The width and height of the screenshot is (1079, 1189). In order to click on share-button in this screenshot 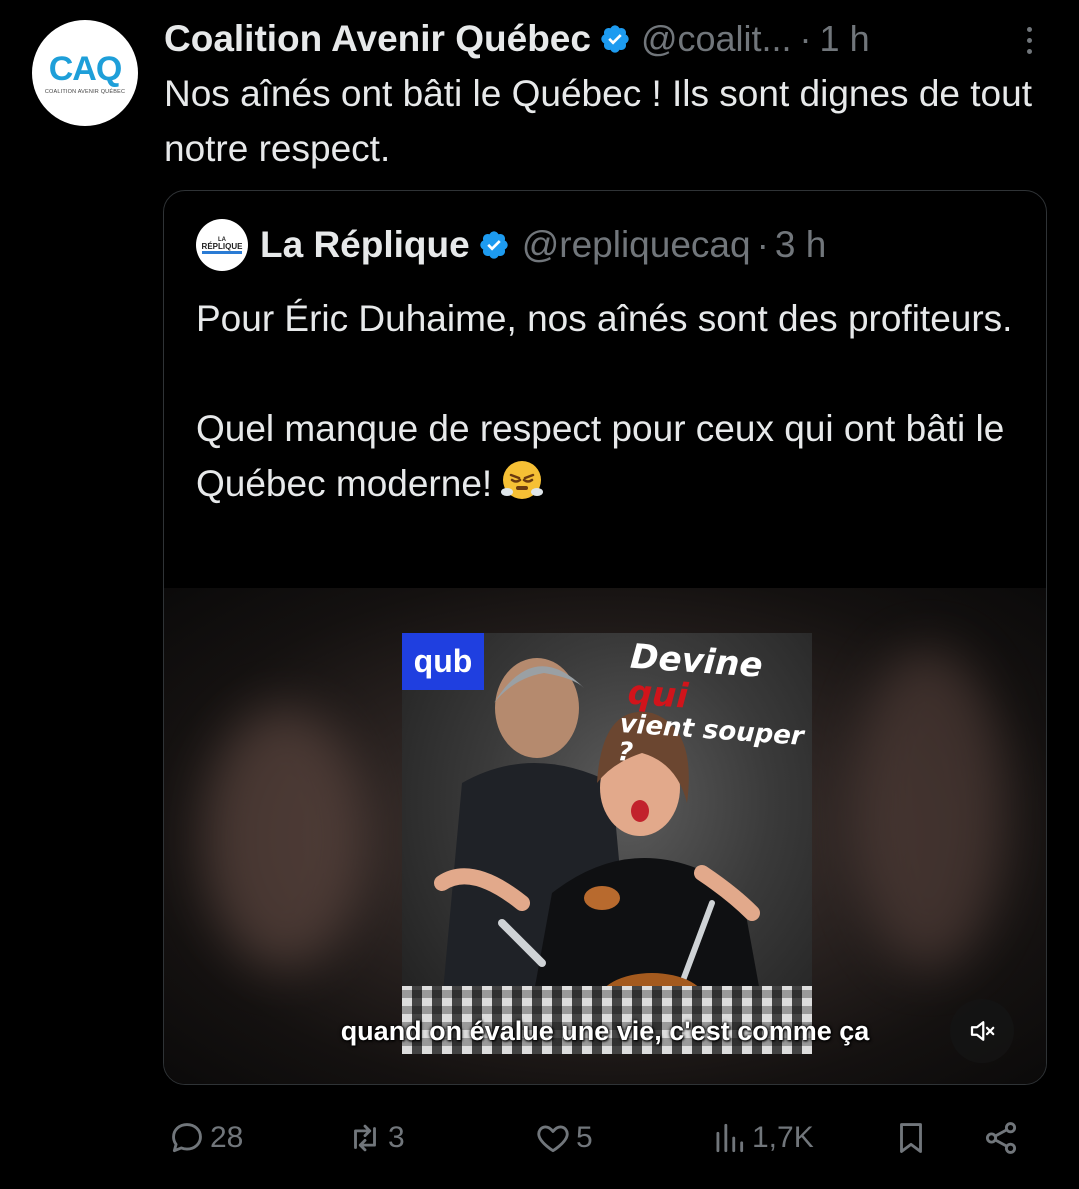, I will do `click(1001, 1138)`.